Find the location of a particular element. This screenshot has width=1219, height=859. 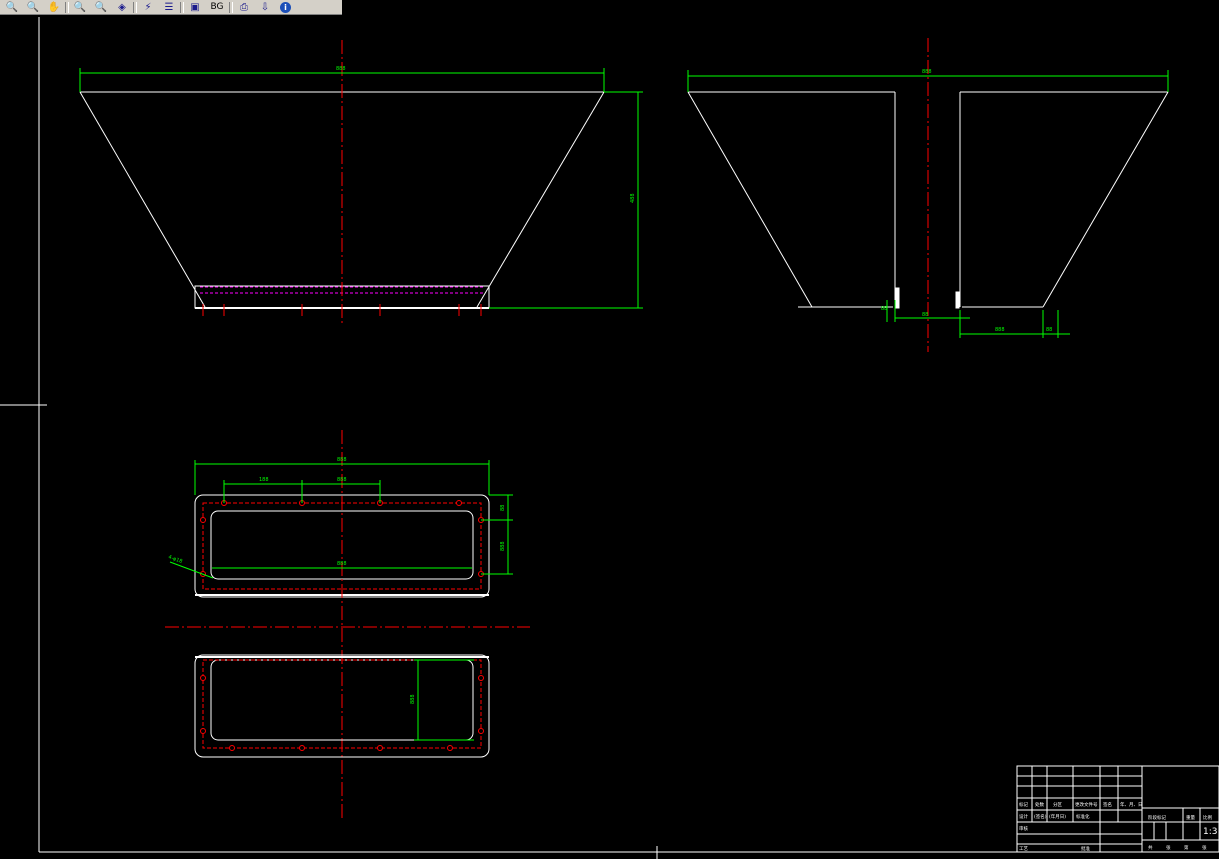

export-icon: ⇩ is located at coordinates (265, 7).